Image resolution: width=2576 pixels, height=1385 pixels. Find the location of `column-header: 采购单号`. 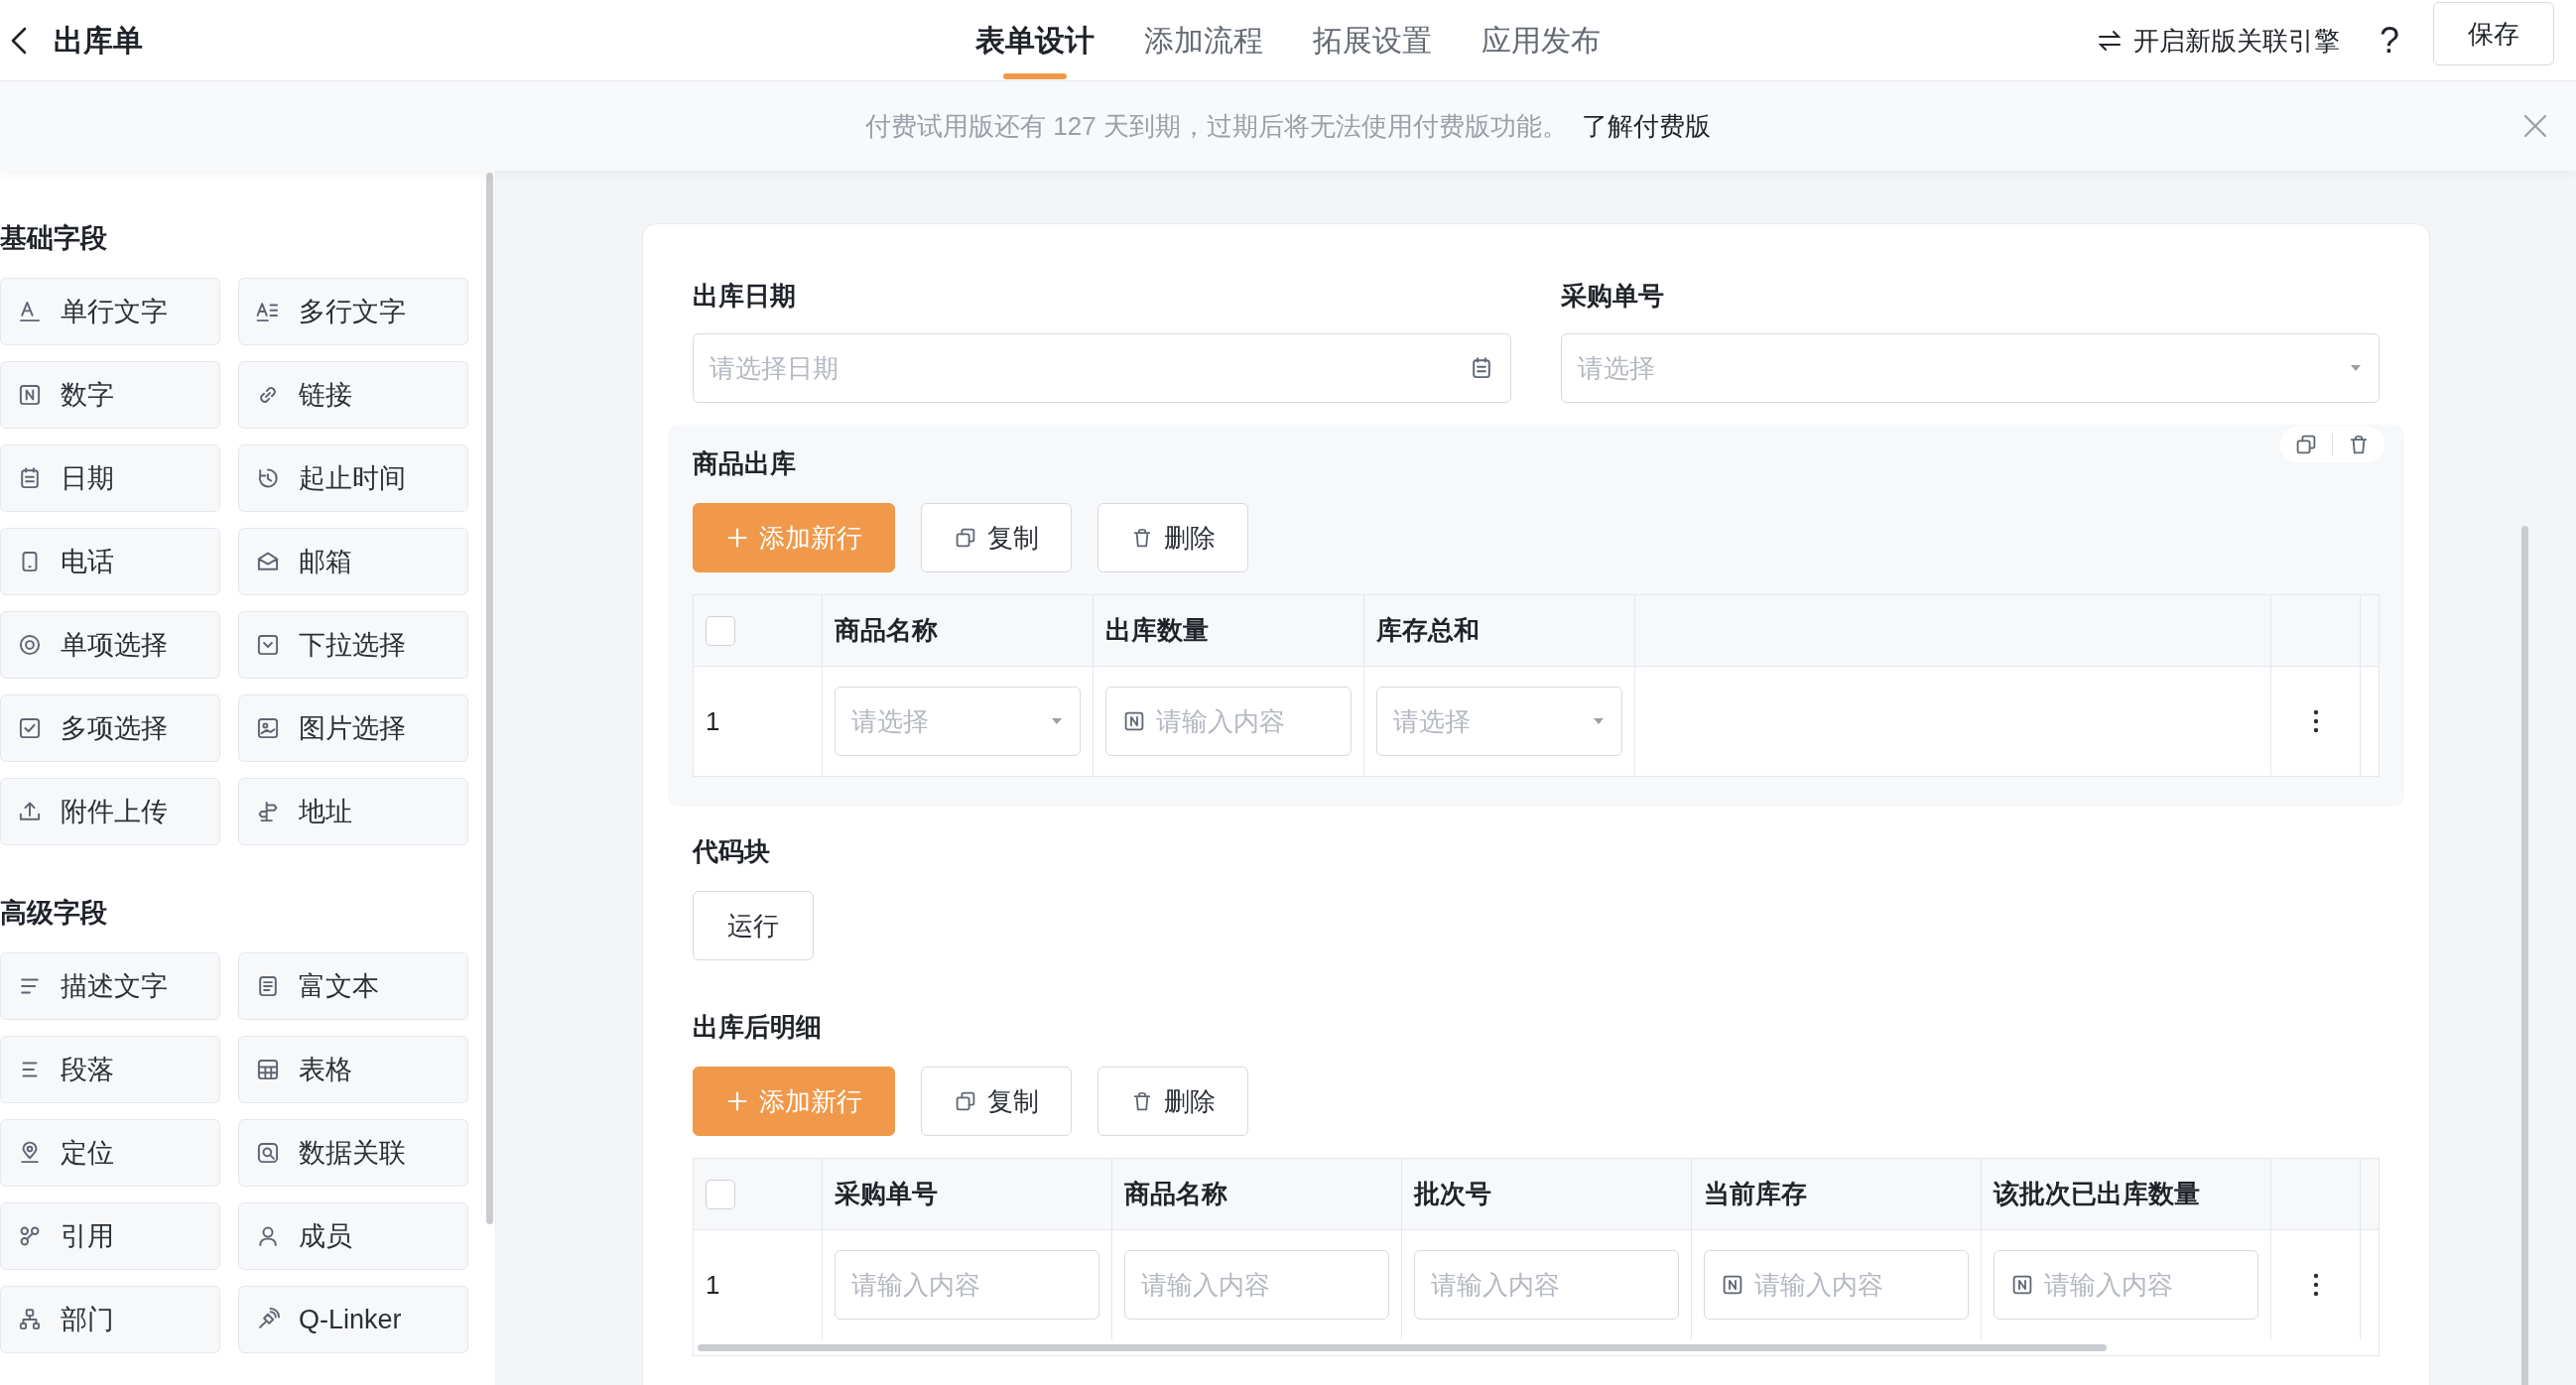

column-header: 采购单号 is located at coordinates (968, 1194).